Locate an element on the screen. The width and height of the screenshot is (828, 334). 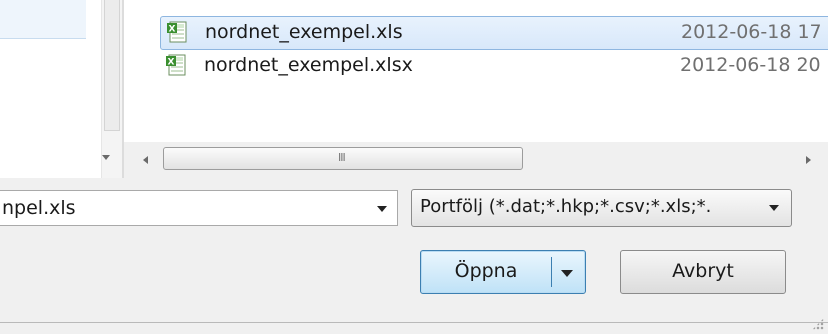
file-date: 2012-06-18 17 is located at coordinates (751, 32).